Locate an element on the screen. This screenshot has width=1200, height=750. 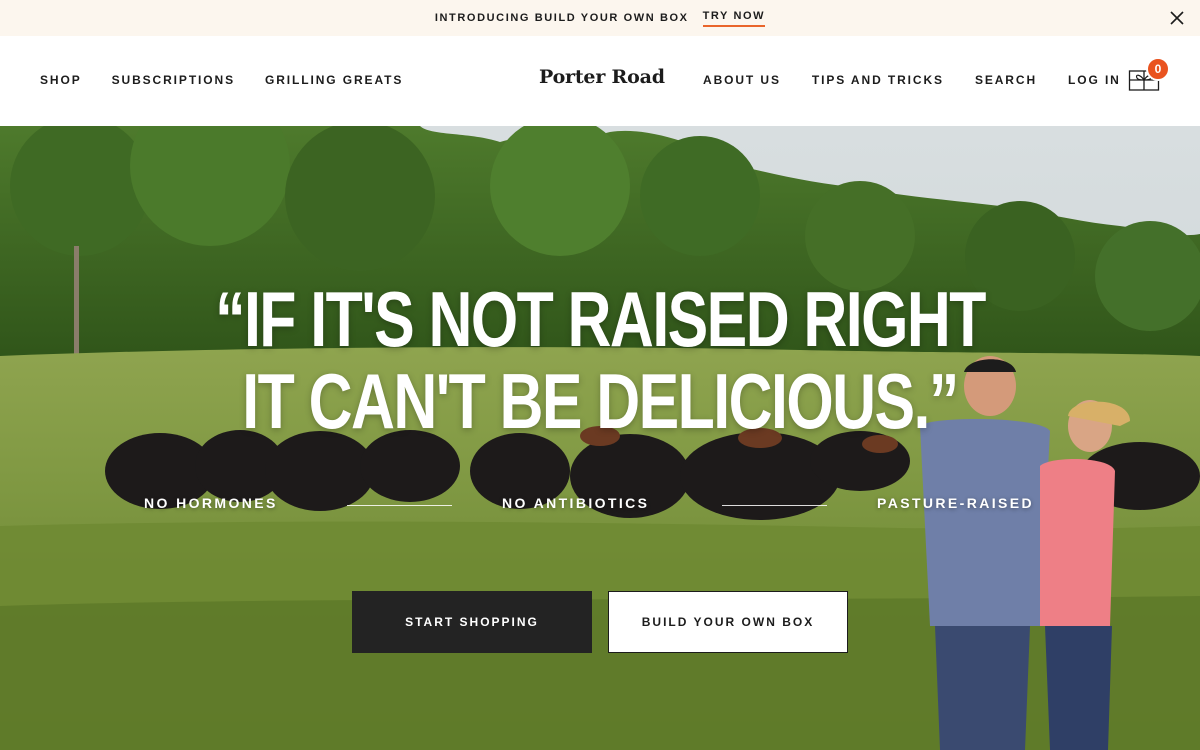
close-icon is located at coordinates (1177, 18).